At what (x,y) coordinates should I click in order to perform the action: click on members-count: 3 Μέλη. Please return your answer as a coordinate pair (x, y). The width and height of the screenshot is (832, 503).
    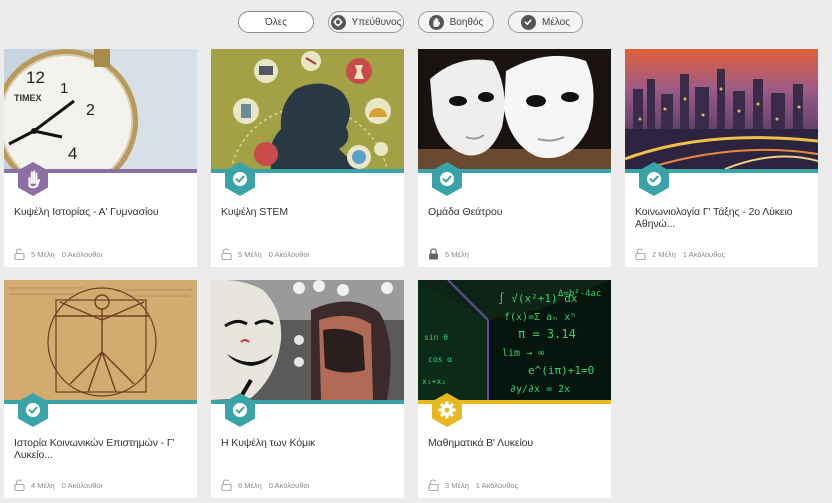
    Looking at the image, I should click on (457, 485).